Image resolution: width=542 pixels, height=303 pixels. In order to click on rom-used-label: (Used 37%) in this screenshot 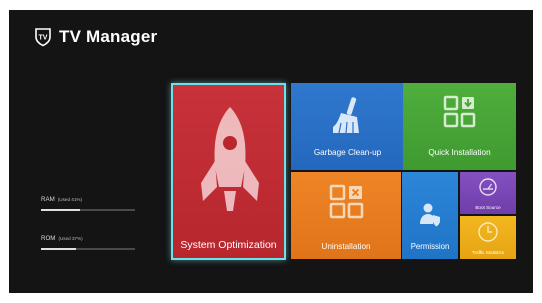, I will do `click(70, 238)`.